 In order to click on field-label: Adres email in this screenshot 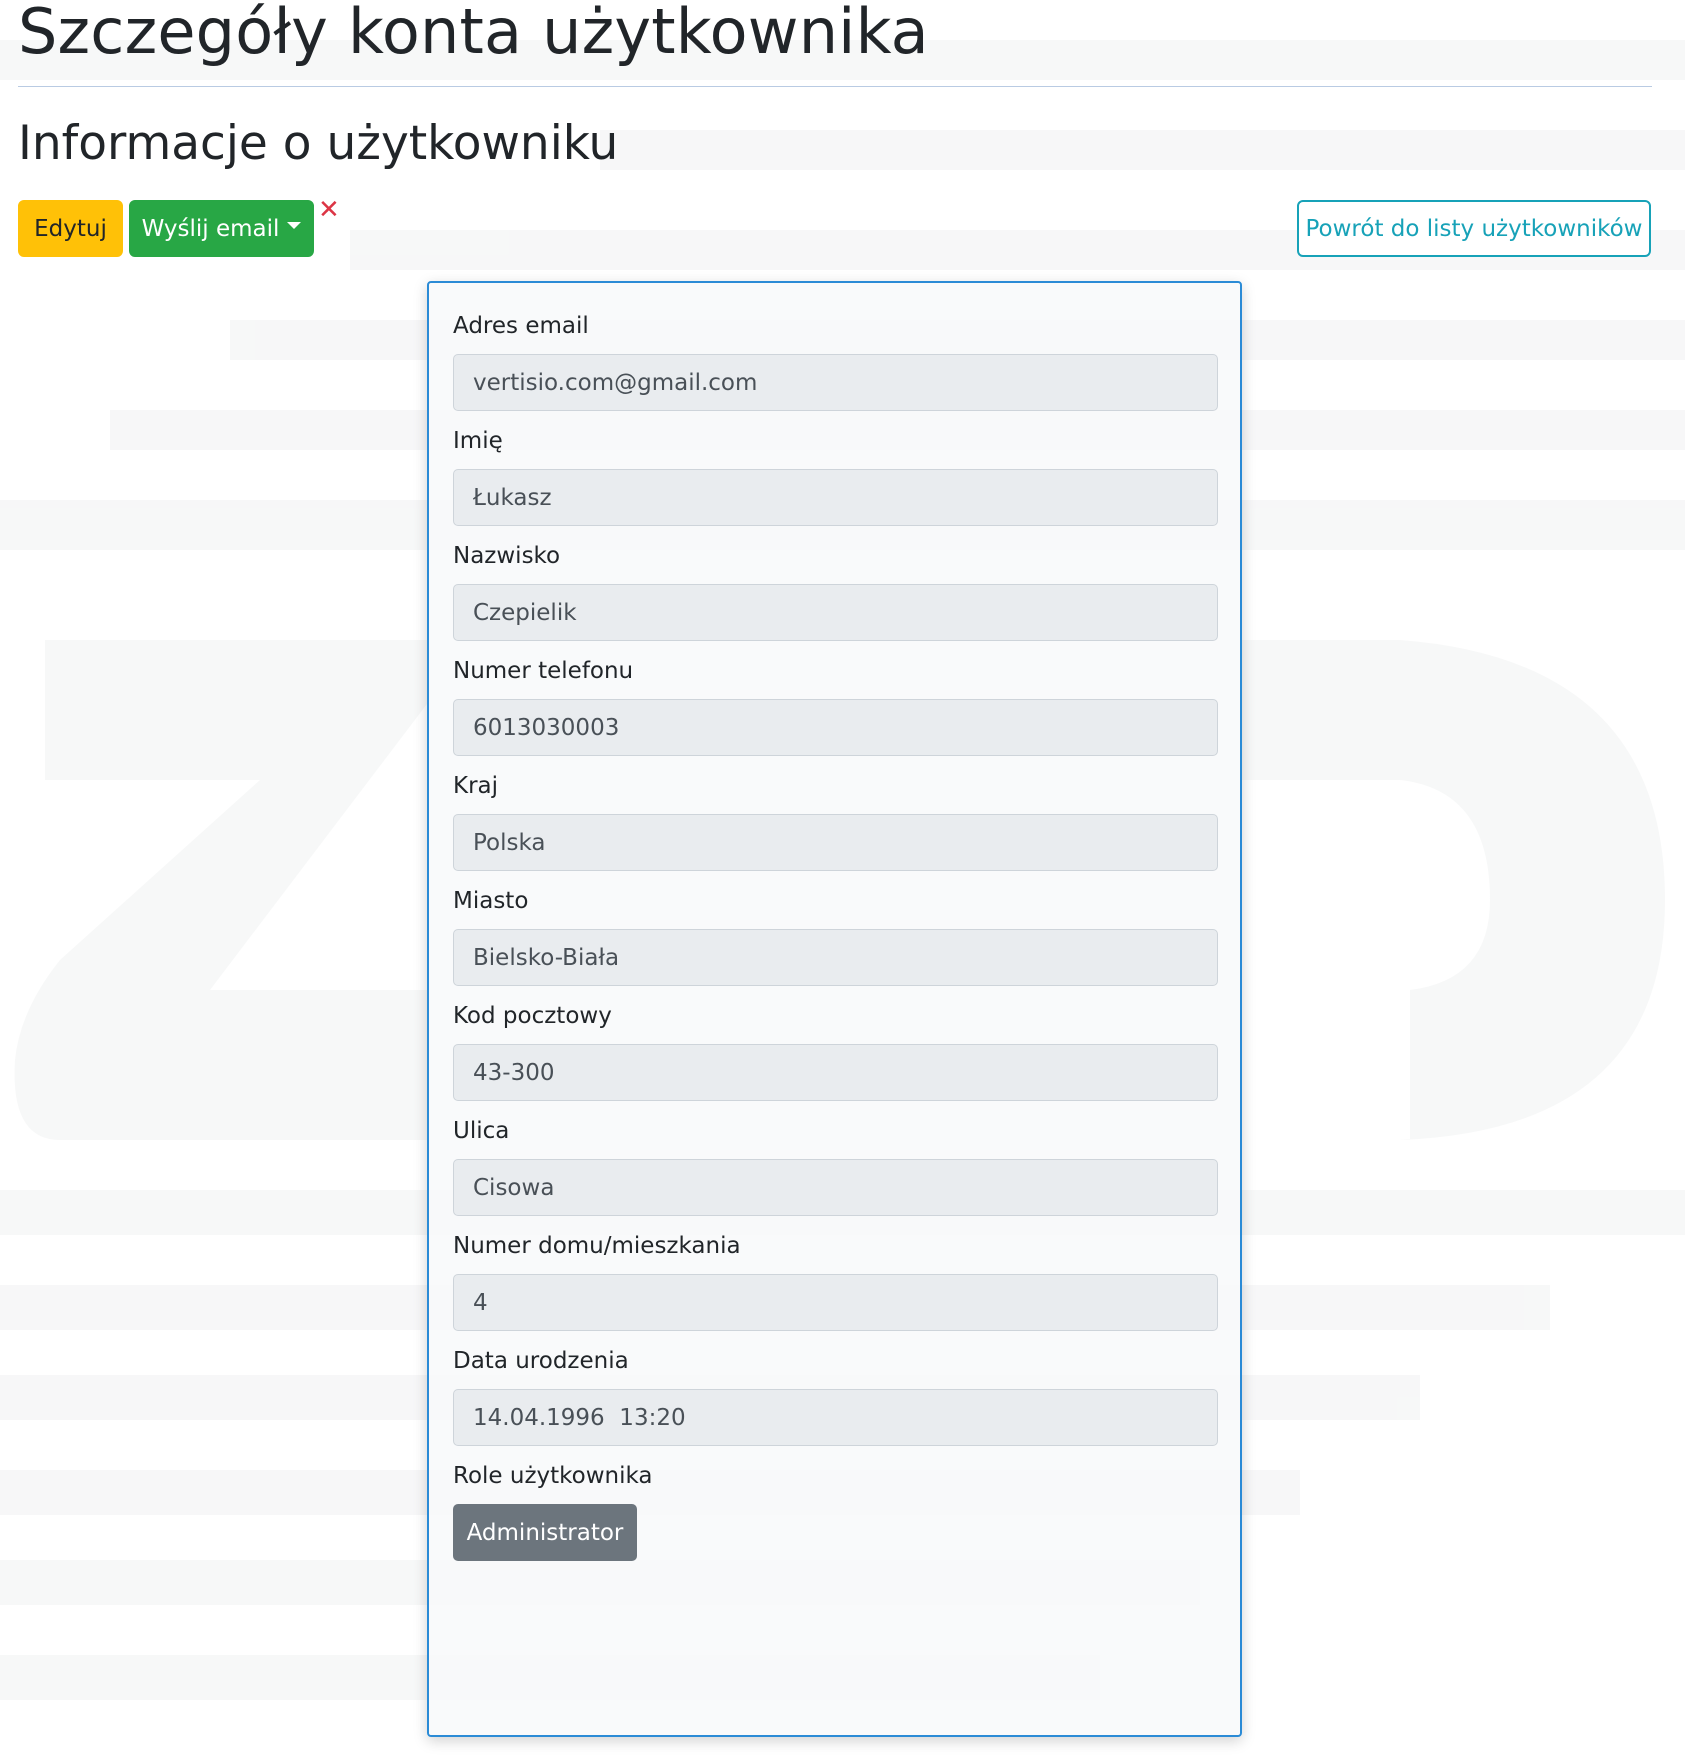, I will do `click(521, 326)`.